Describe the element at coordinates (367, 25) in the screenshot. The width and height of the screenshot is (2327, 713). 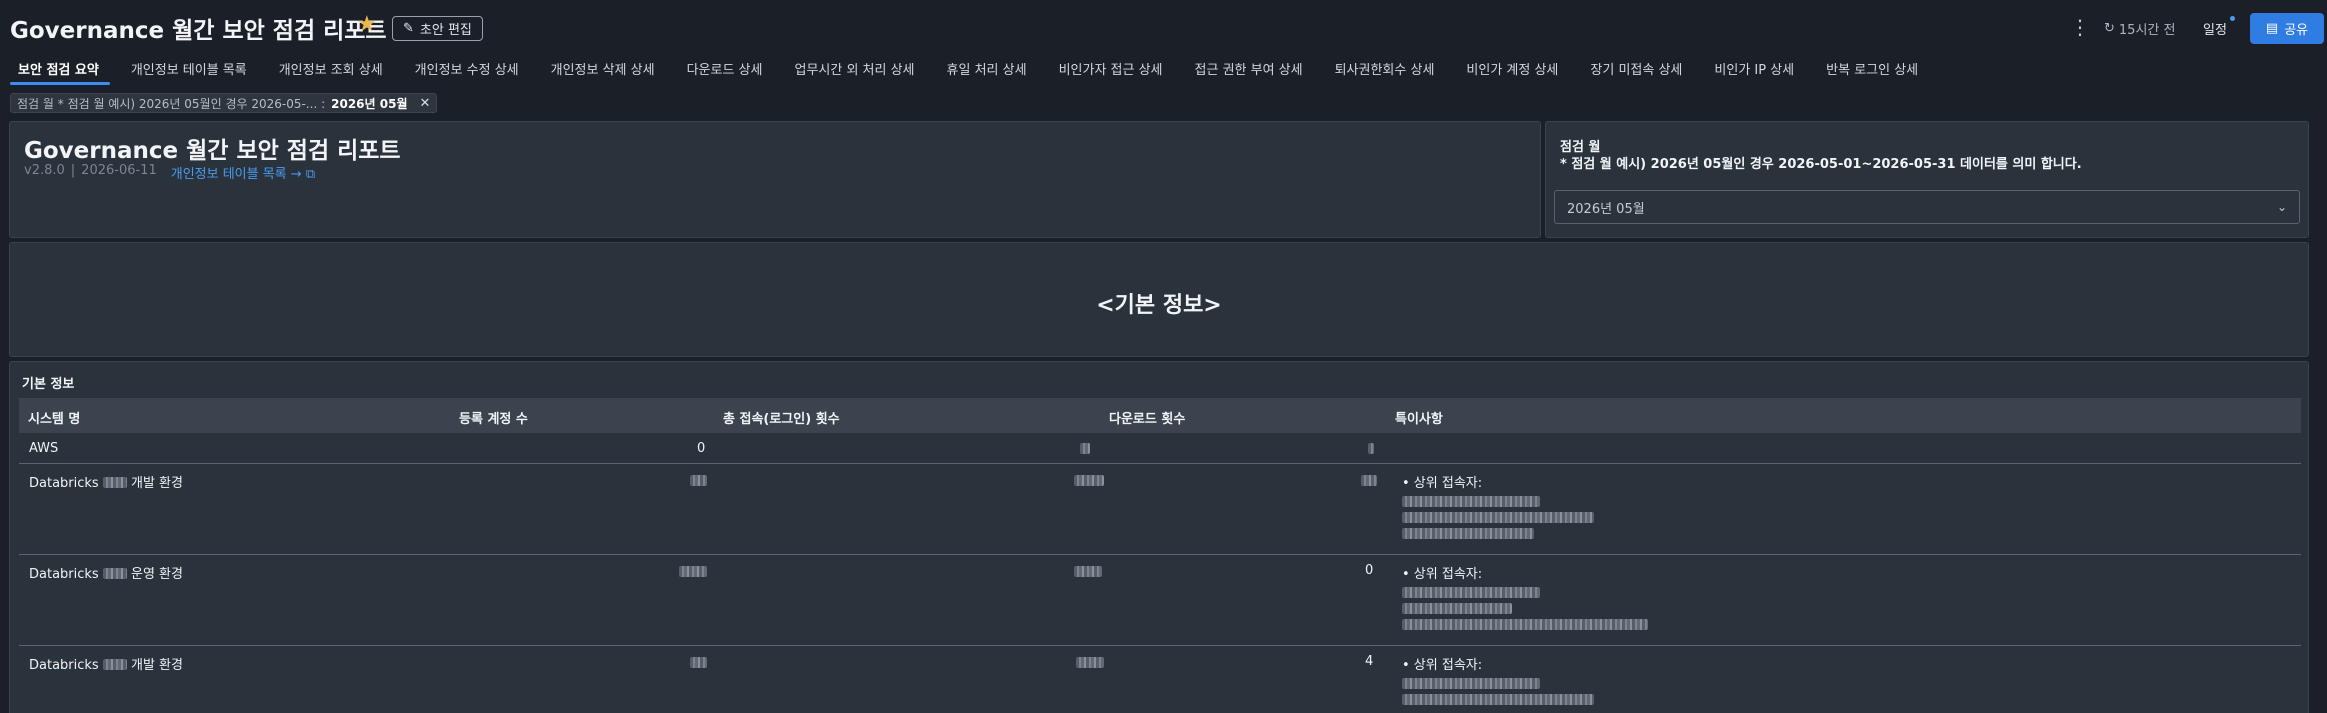
I see `favorite-star-icon: ★` at that location.